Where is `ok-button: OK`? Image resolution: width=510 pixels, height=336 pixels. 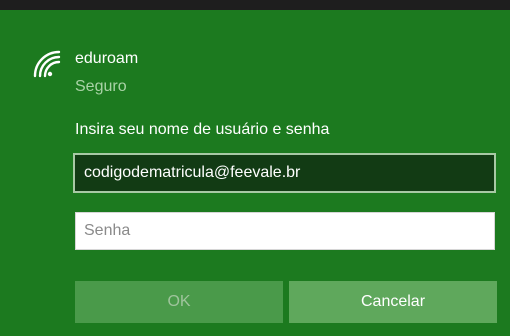
ok-button: OK is located at coordinates (179, 302).